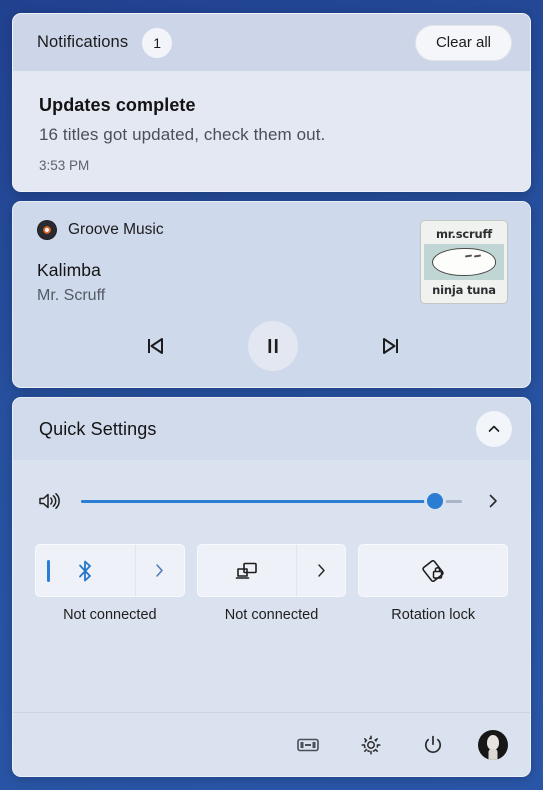 Image resolution: width=543 pixels, height=790 pixels. I want to click on vinyl-record-icon, so click(47, 230).